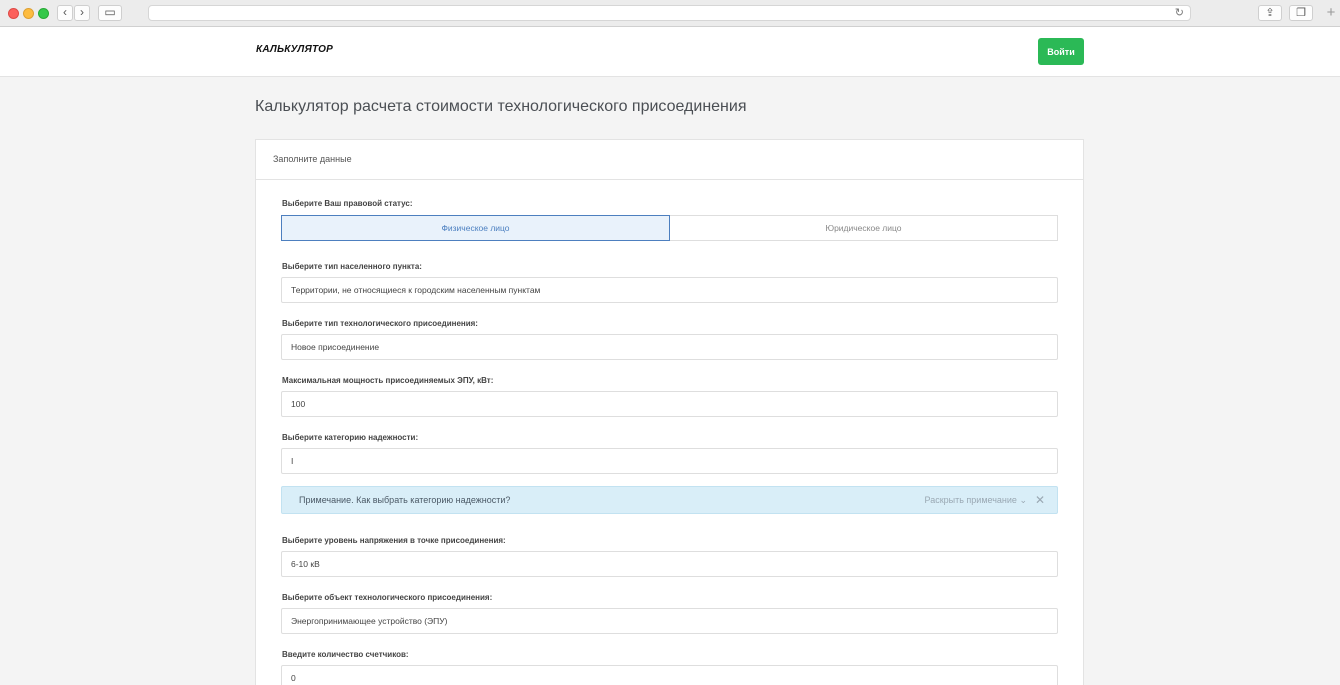  I want to click on legal-status-individual: Физическое лицо, so click(475, 228).